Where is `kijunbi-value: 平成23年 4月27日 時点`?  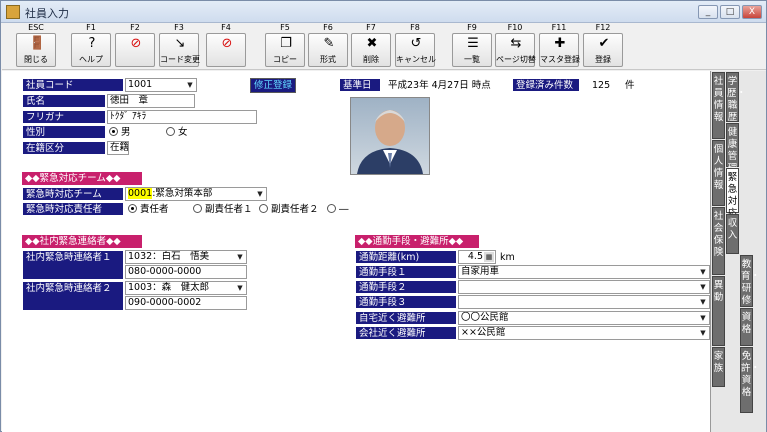
kijunbi-value: 平成23年 4月27日 時点 is located at coordinates (439, 85).